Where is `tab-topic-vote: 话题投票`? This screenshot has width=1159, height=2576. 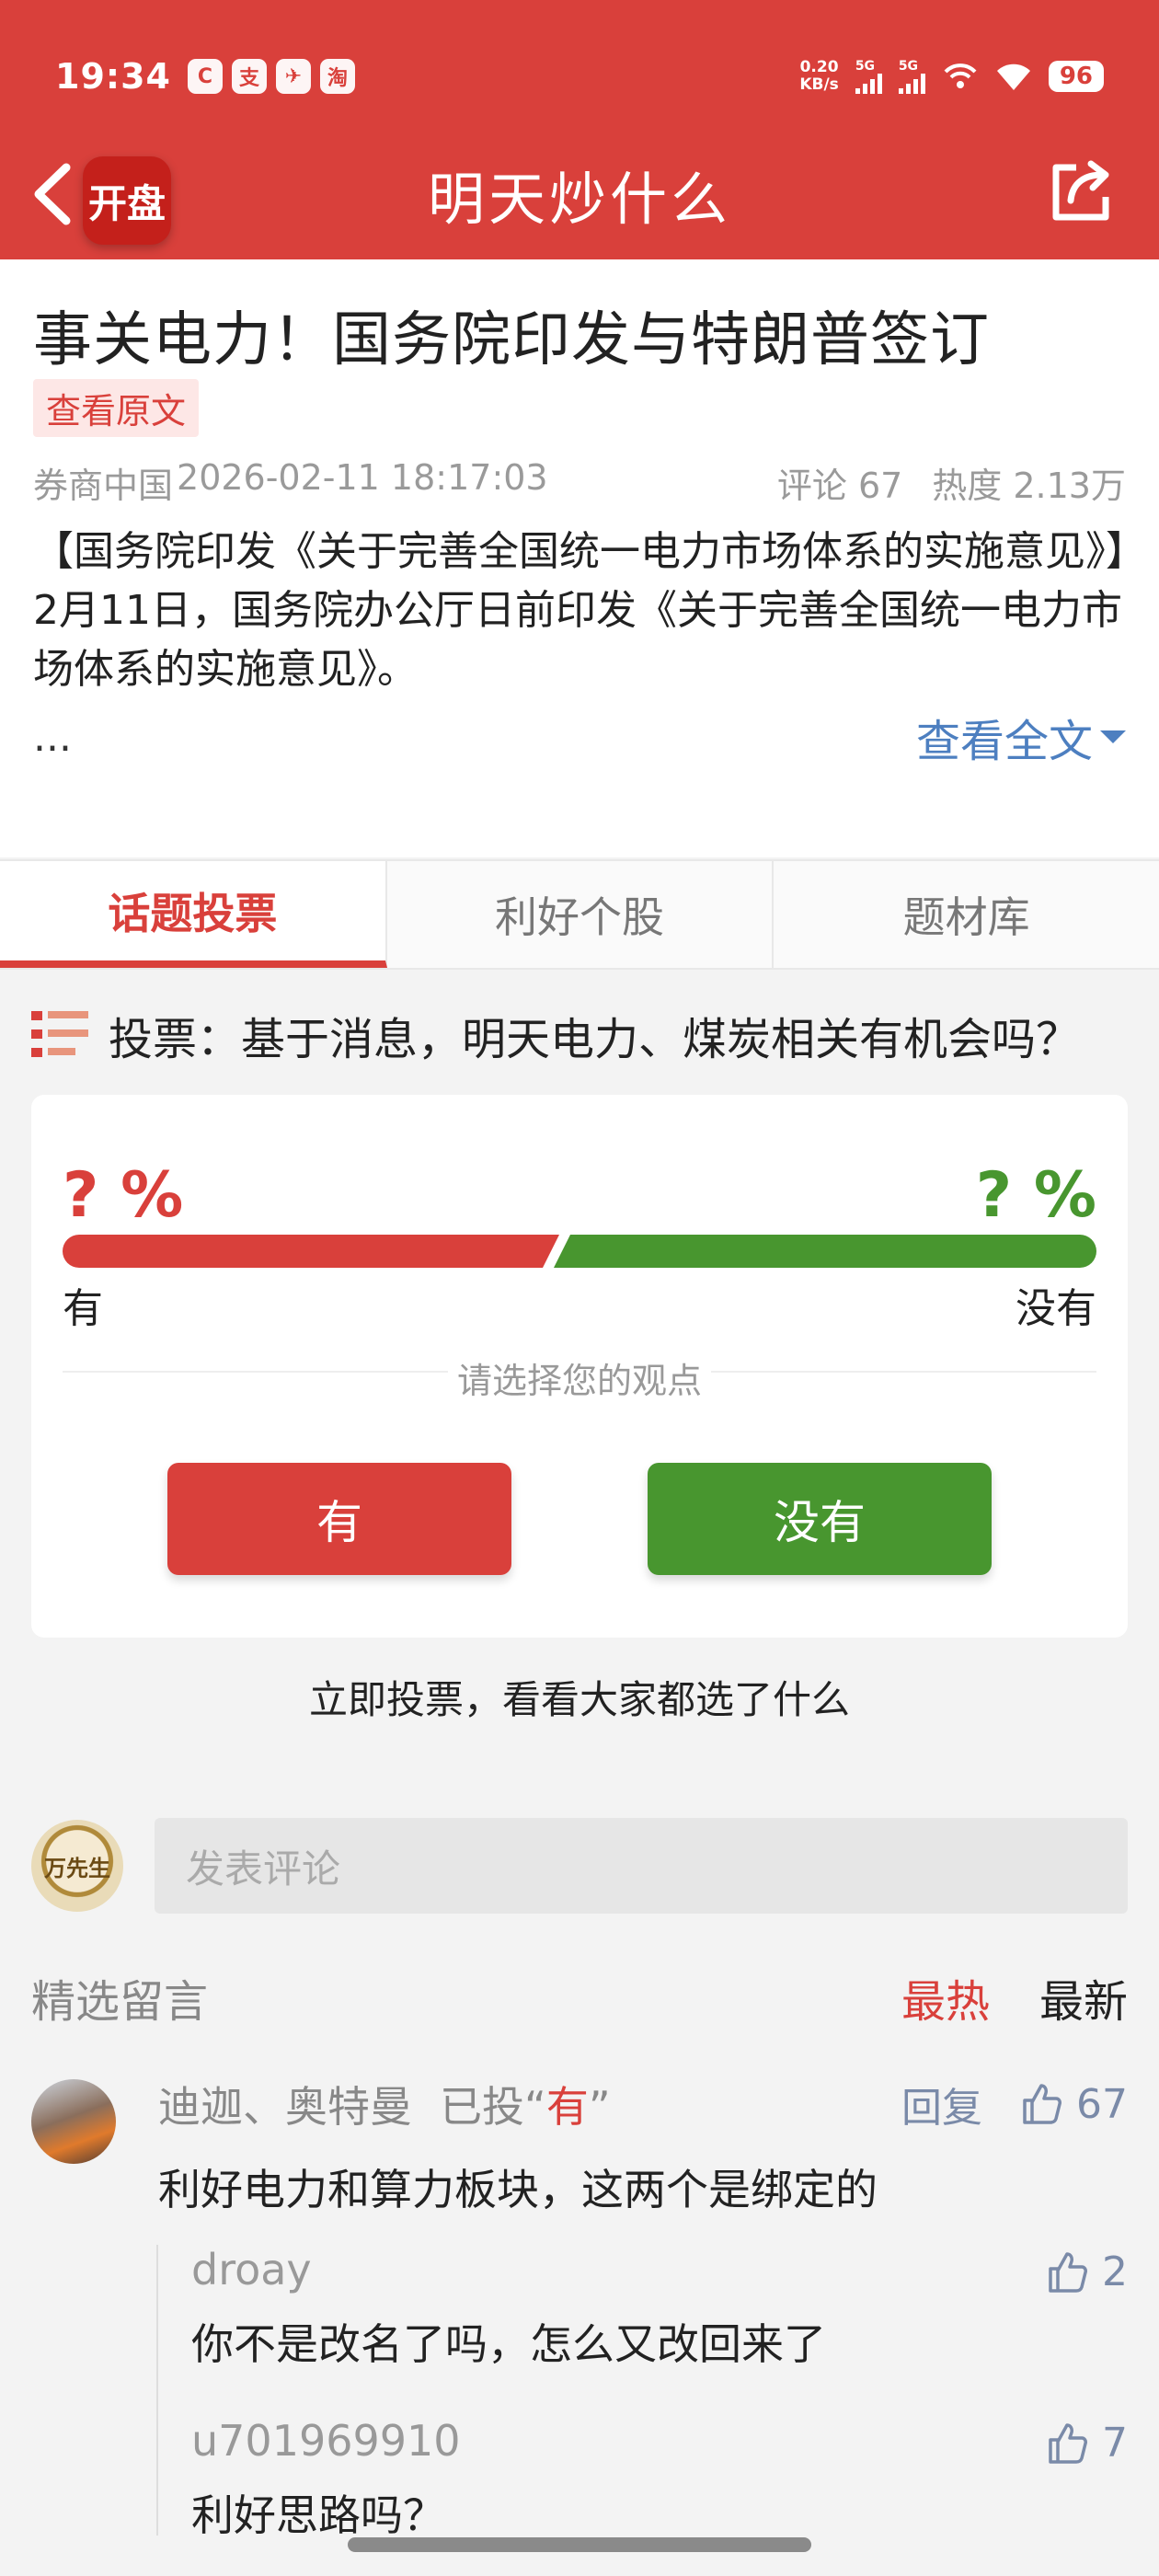
tab-topic-vote: 话题投票 is located at coordinates (193, 914).